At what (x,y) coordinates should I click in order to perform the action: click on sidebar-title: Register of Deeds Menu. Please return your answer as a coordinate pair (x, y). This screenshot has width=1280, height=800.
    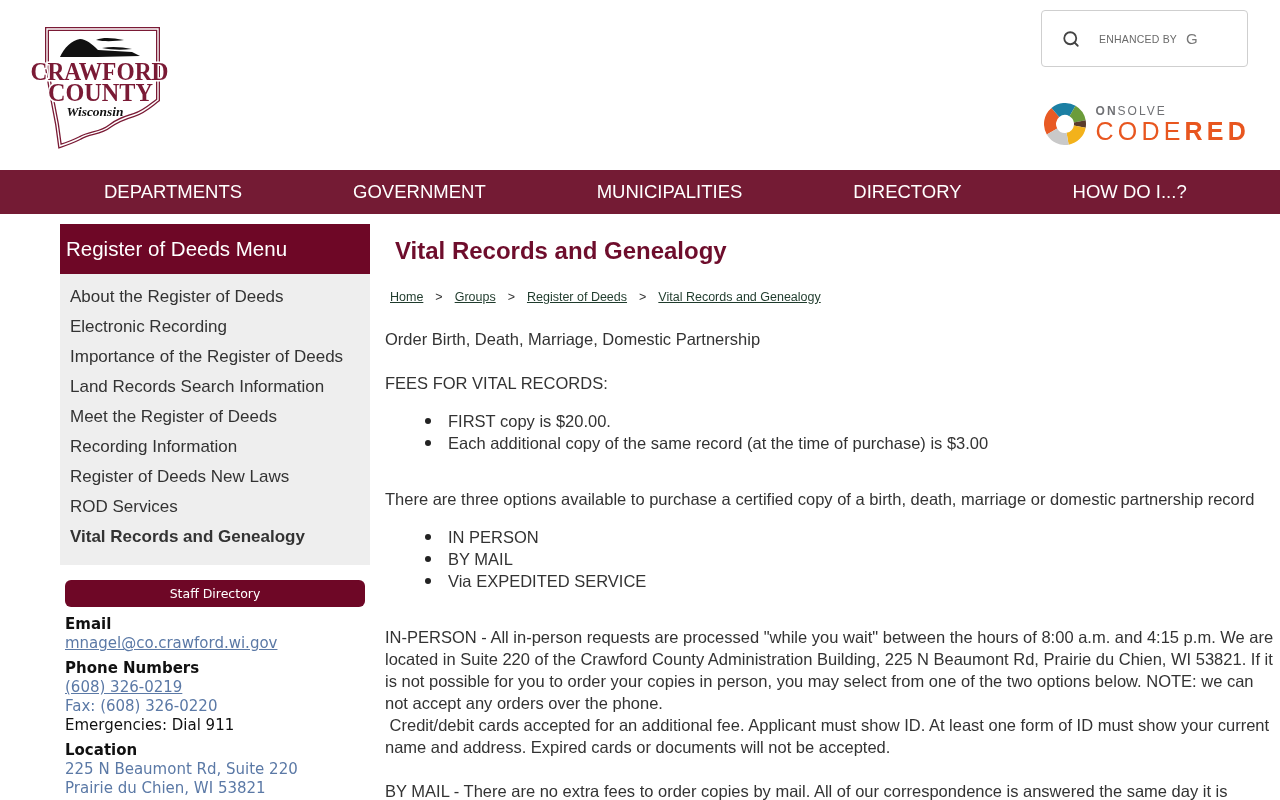
    Looking at the image, I should click on (215, 249).